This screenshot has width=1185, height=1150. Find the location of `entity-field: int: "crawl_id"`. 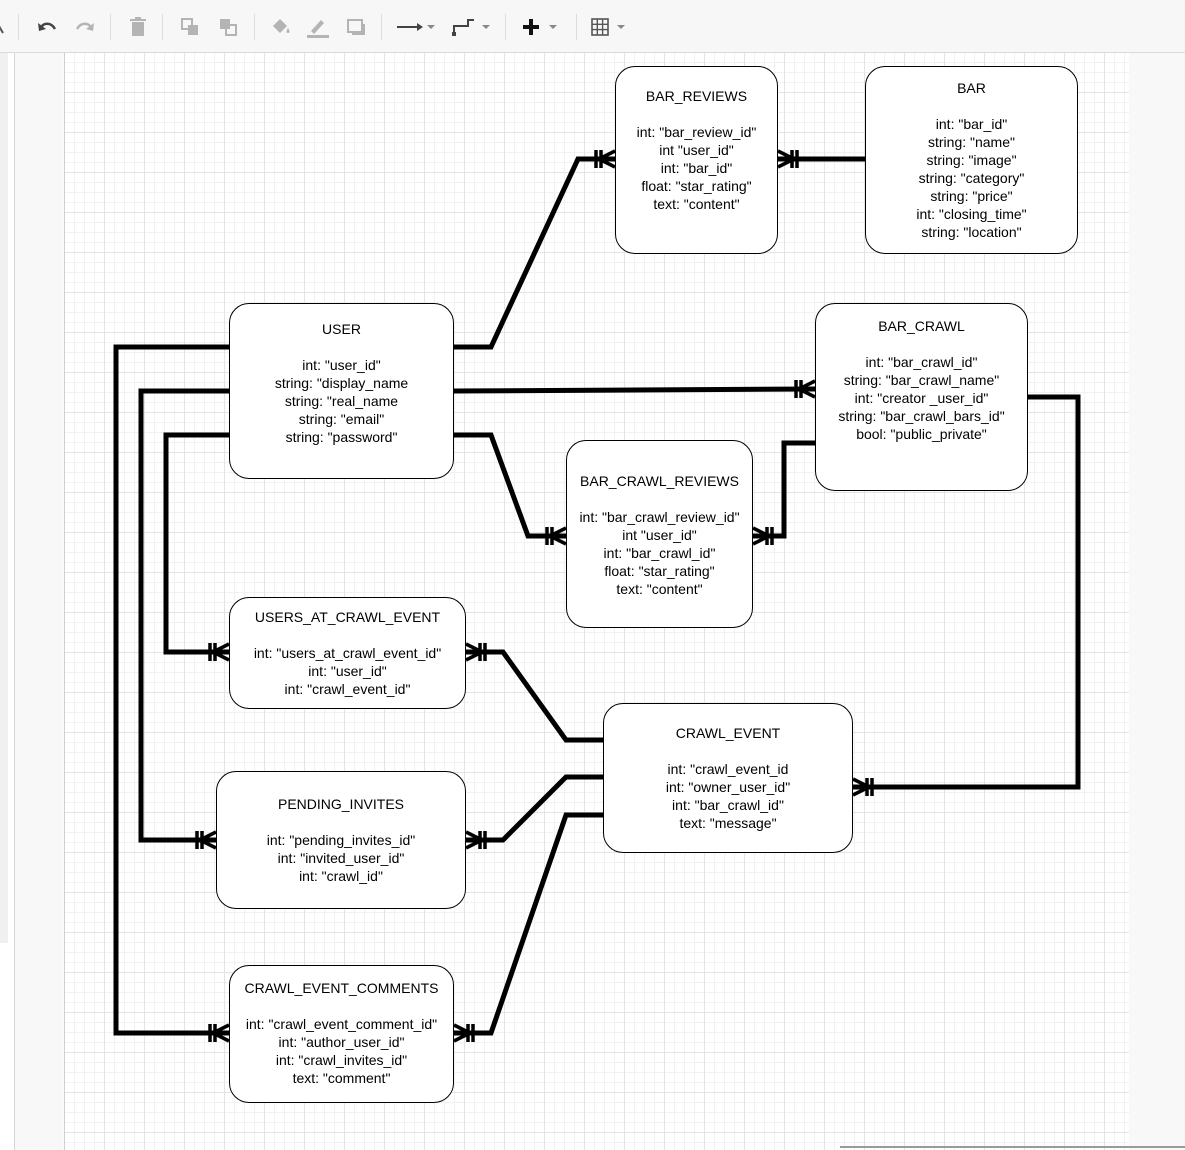

entity-field: int: "crawl_id" is located at coordinates (341, 876).